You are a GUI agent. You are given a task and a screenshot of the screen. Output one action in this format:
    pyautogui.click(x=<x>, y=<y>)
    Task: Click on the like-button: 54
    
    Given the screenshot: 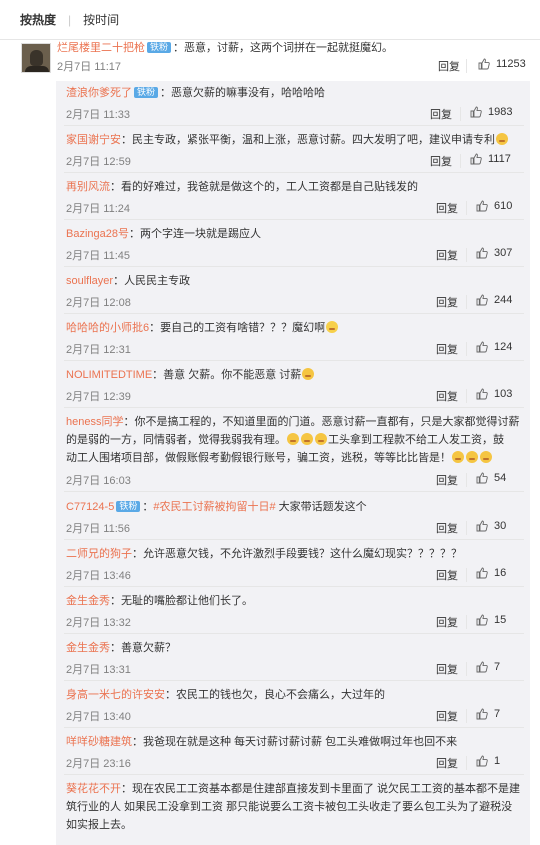 What is the action you would take?
    pyautogui.click(x=491, y=478)
    